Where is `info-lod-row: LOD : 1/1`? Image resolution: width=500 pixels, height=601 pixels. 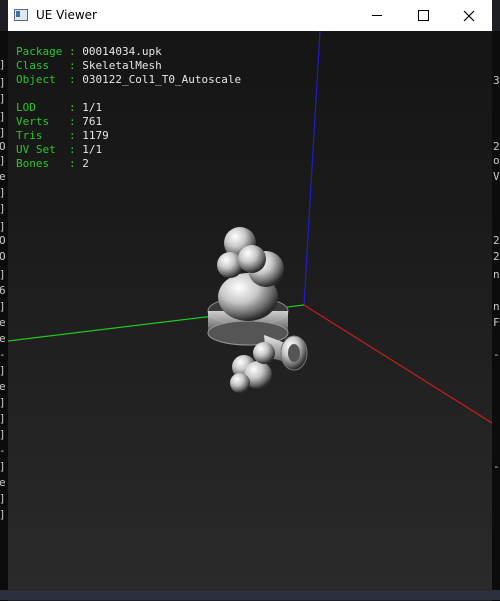 info-lod-row: LOD : 1/1 is located at coordinates (59, 107).